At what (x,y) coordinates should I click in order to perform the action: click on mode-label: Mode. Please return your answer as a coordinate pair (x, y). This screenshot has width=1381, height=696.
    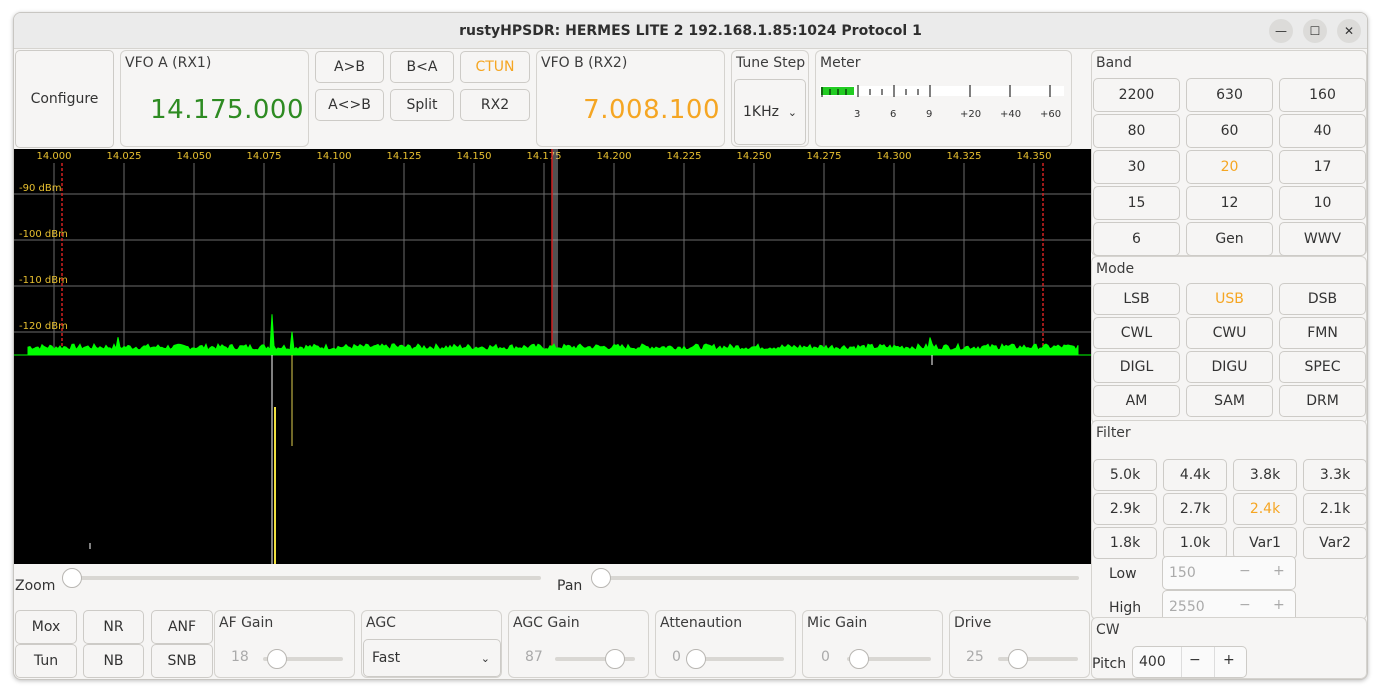
    Looking at the image, I should click on (1115, 269).